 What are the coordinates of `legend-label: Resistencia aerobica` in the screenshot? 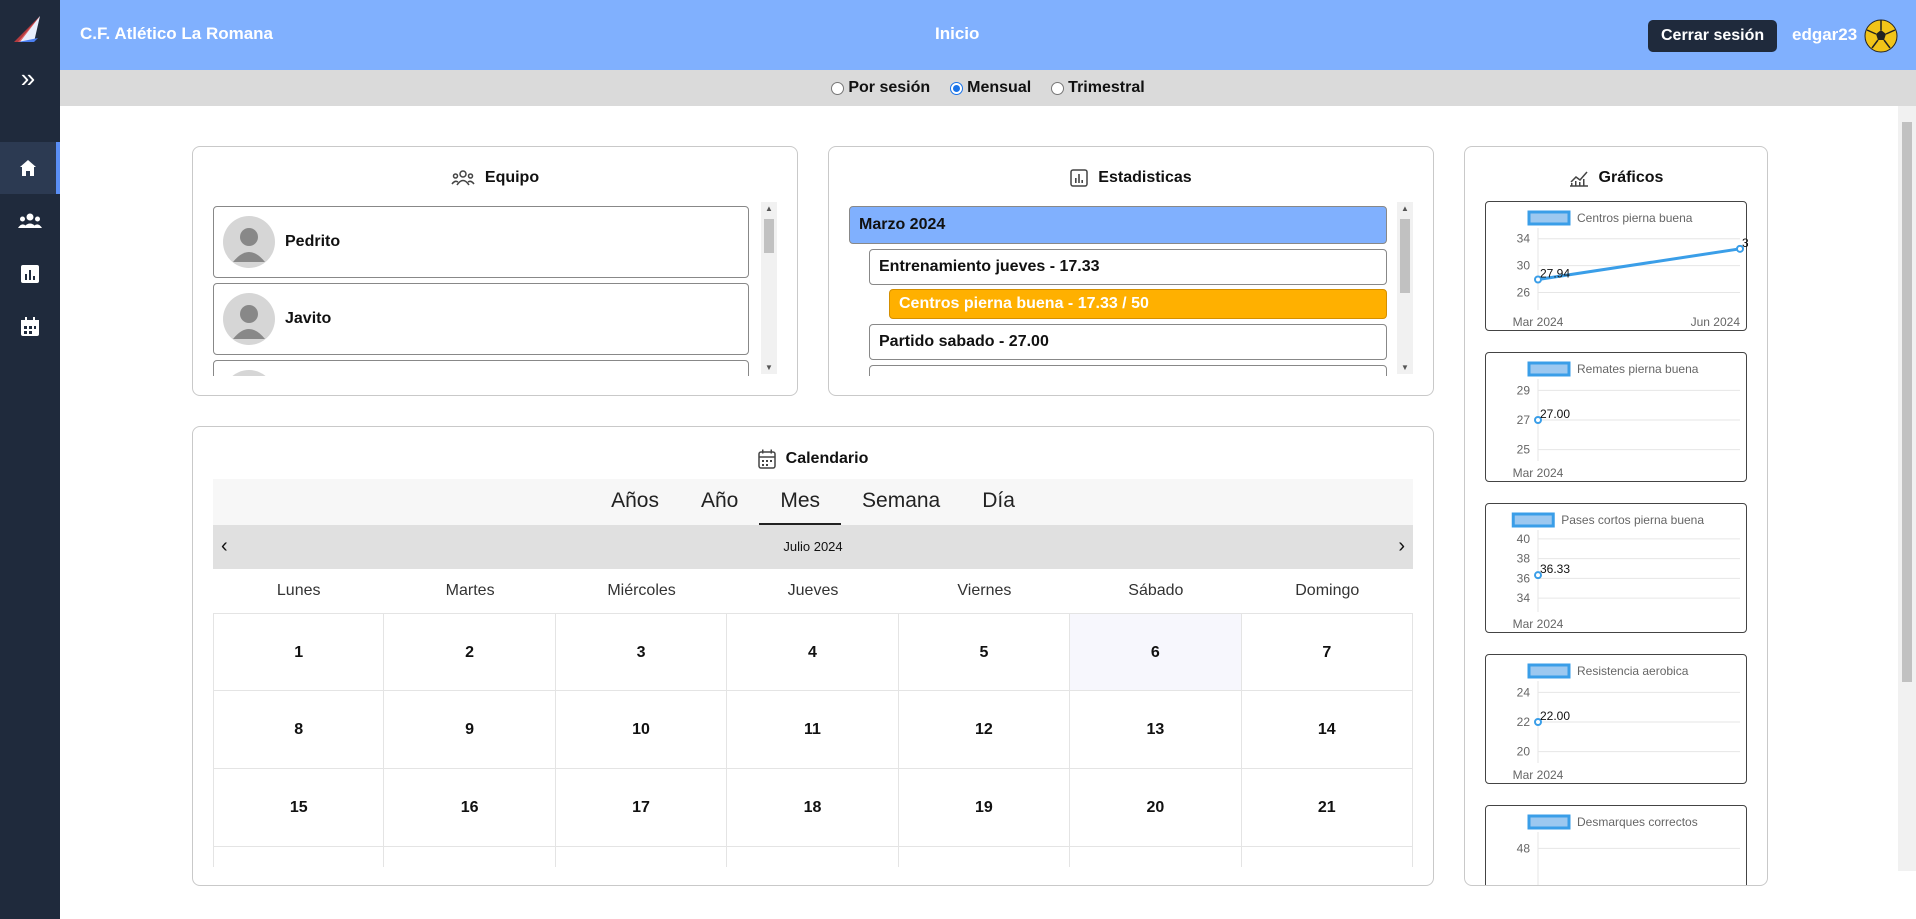 It's located at (1633, 671).